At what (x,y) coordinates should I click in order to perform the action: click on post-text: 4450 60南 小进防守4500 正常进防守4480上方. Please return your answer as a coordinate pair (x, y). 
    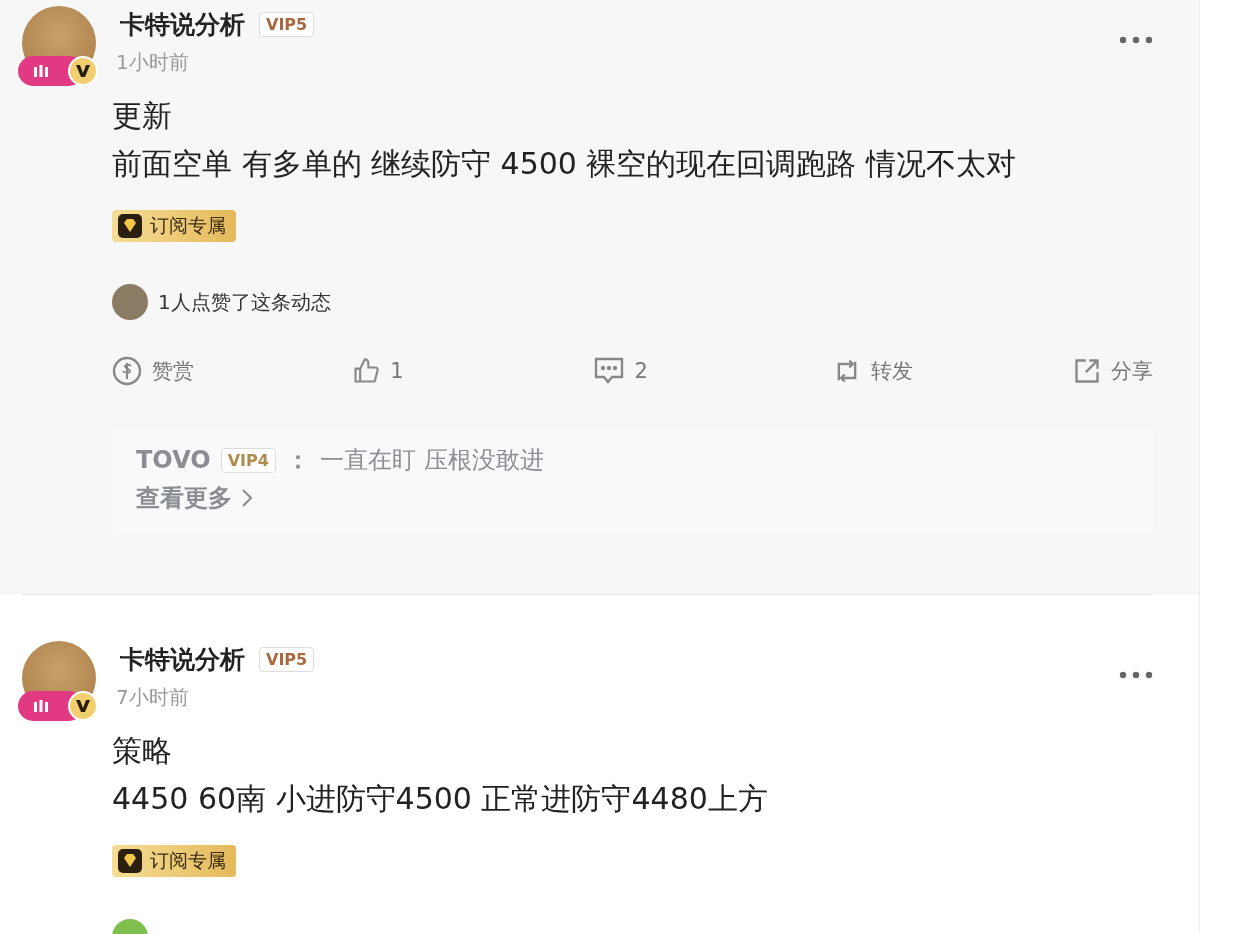
    Looking at the image, I should click on (440, 799).